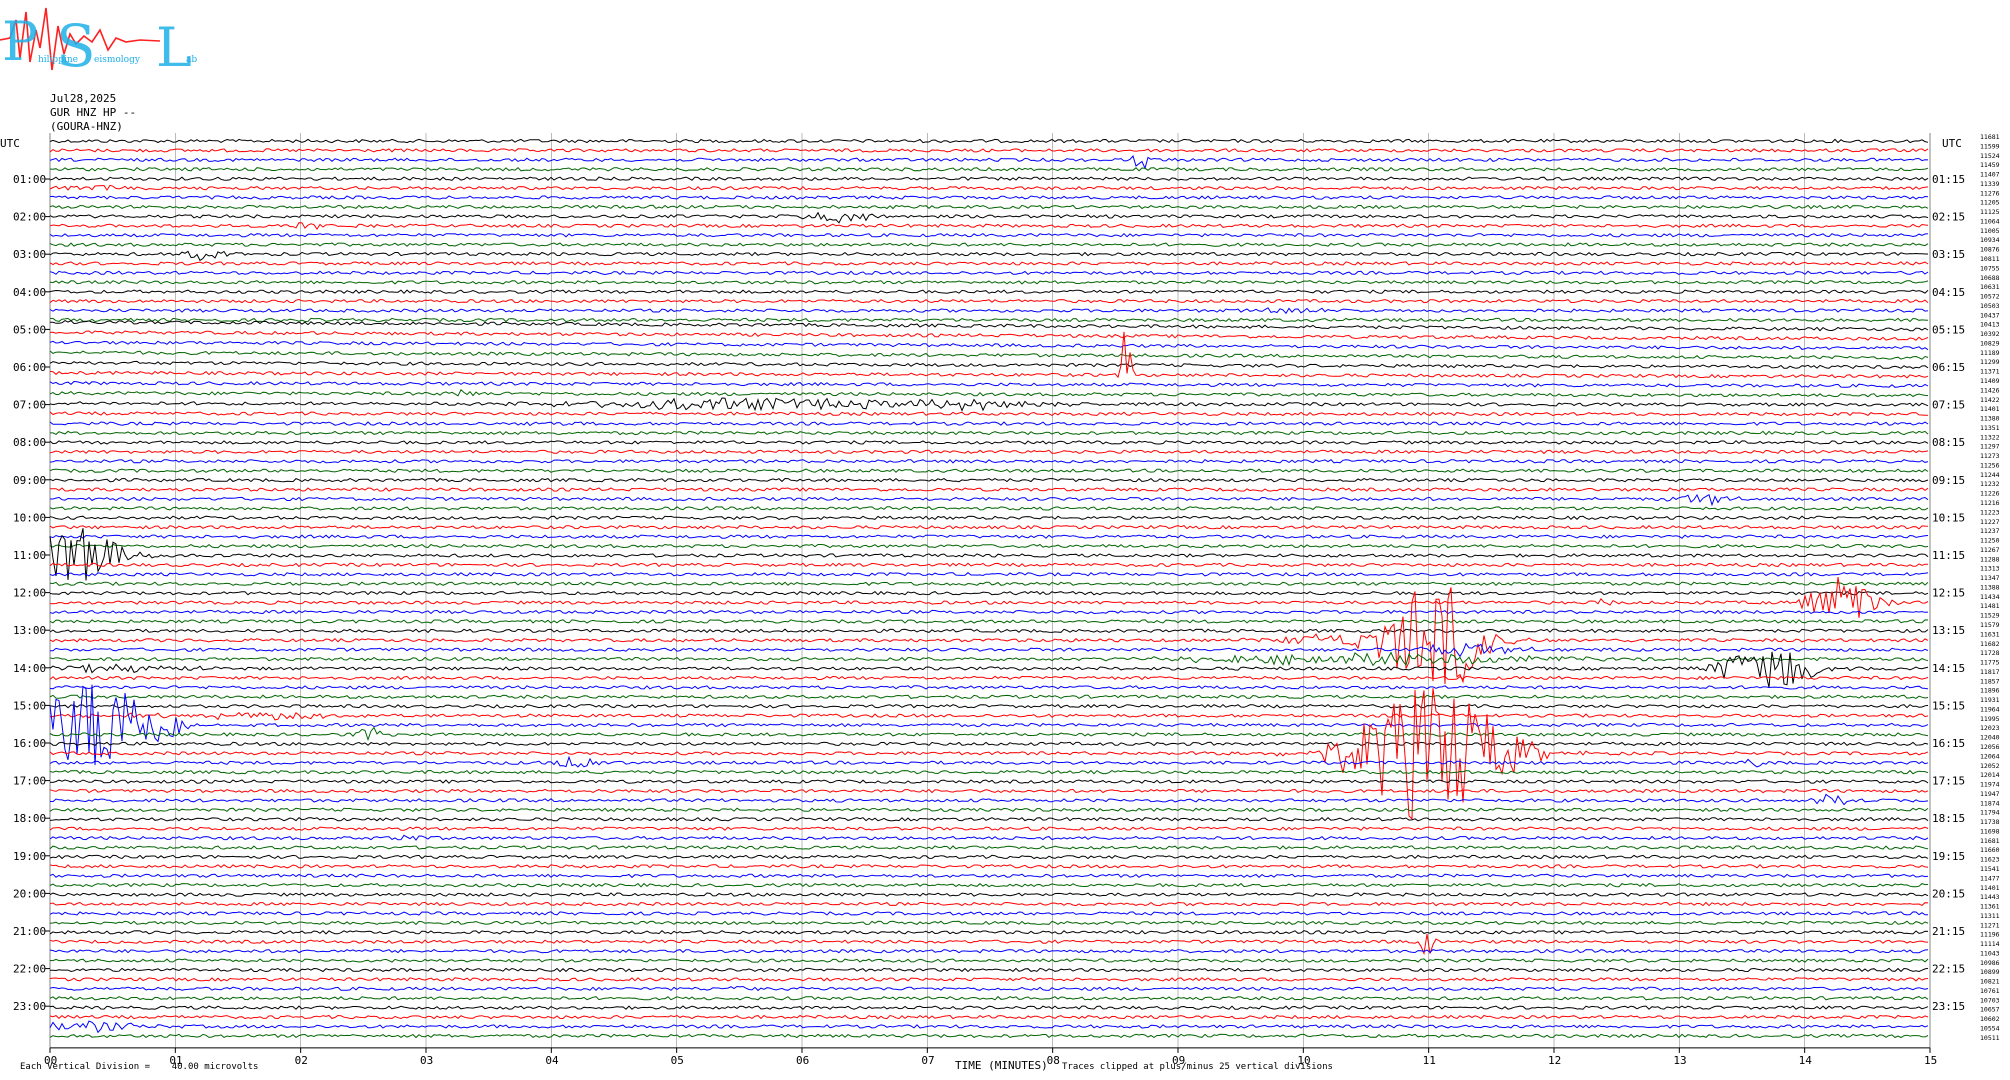 The image size is (2010, 1080). I want to click on offset-label: 11223, so click(1990, 512).